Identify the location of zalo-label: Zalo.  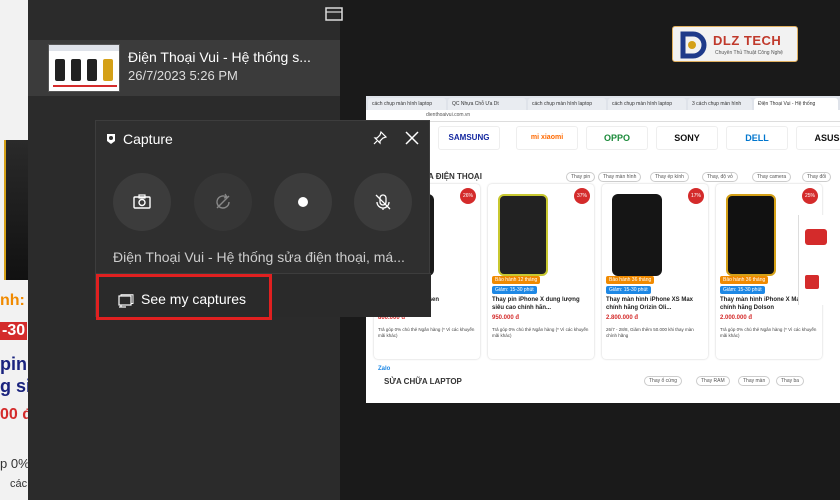
(384, 369).